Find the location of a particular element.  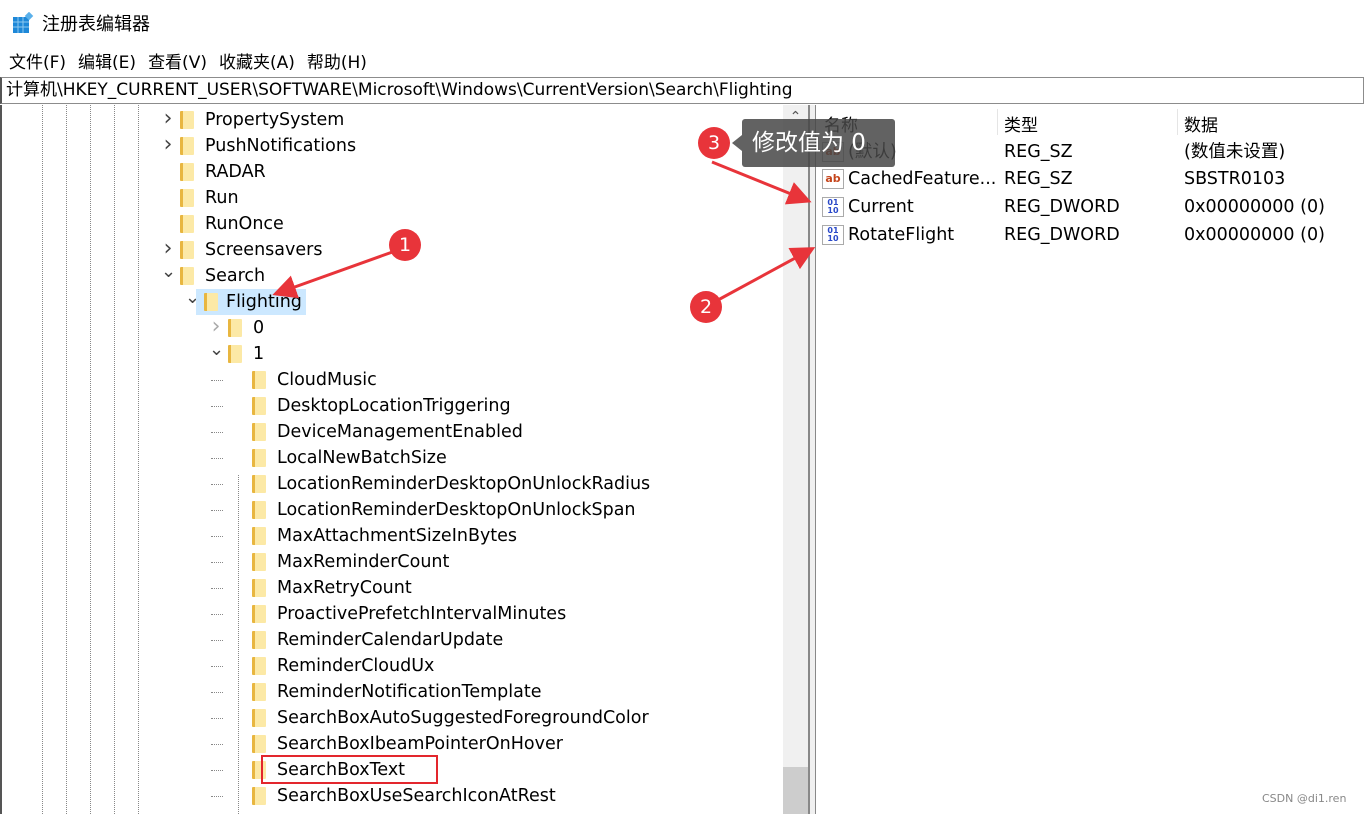

menu-edit: 编辑(E) is located at coordinates (107, 60).